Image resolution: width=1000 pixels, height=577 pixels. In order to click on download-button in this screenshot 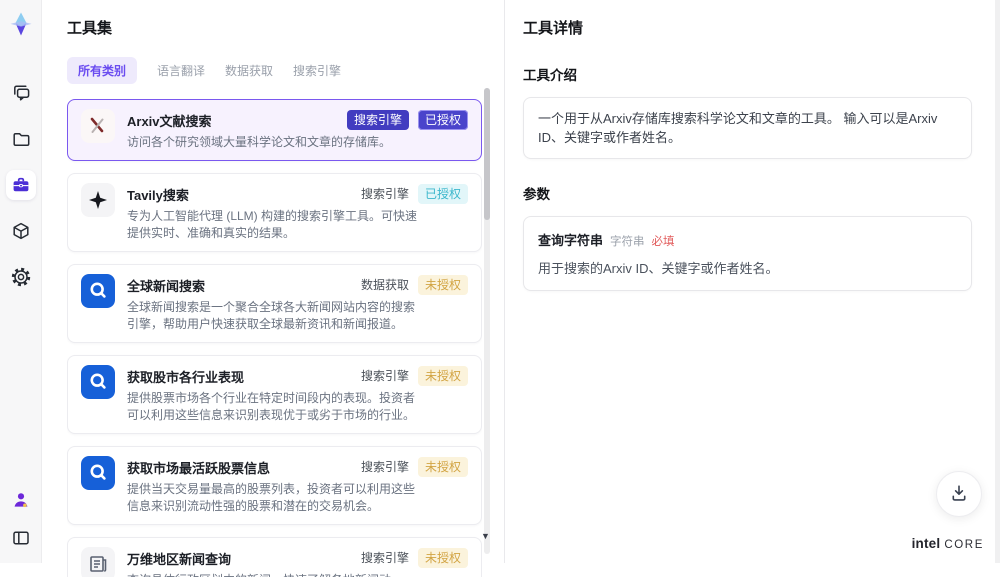, I will do `click(959, 494)`.